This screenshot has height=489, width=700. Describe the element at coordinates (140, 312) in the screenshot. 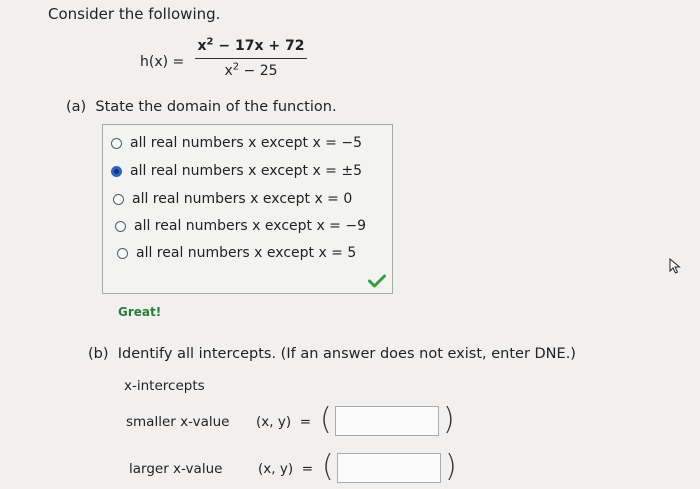

I see `feedback-text: Great!` at that location.